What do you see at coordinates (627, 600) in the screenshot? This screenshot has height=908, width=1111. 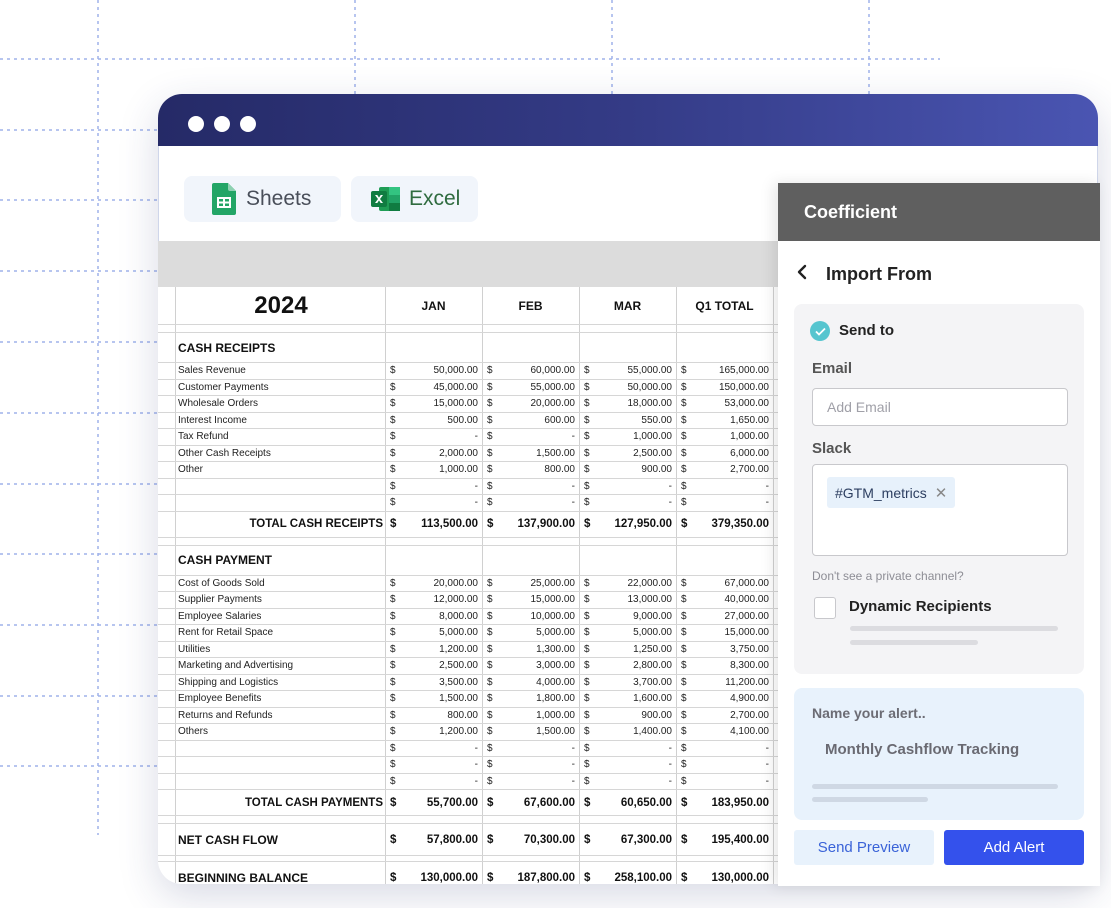 I see `value-cell: 13,000.00` at bounding box center [627, 600].